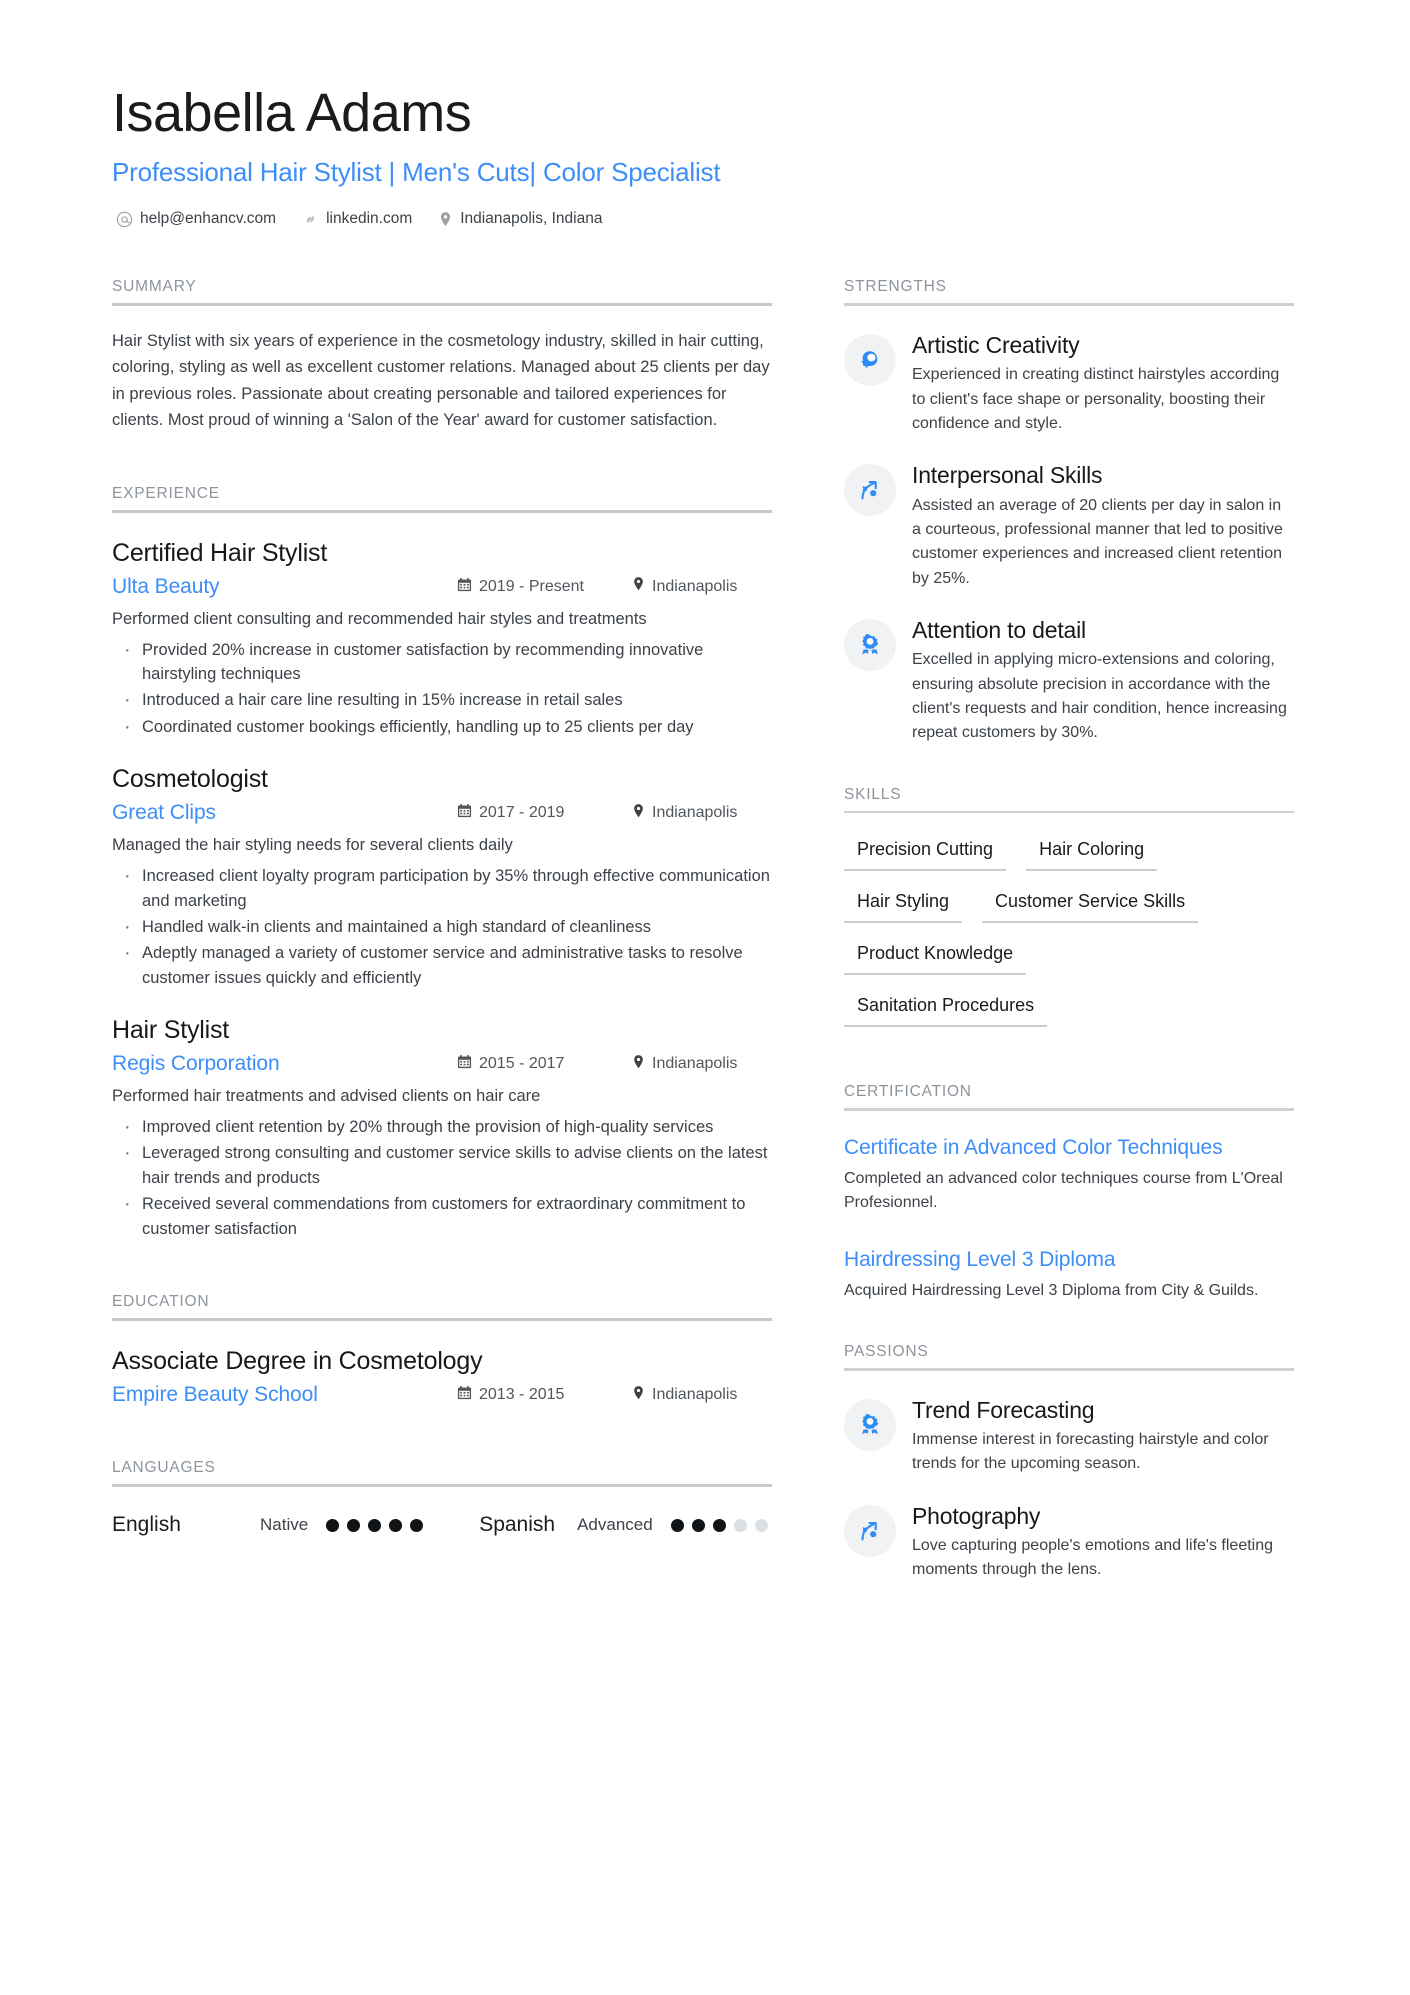 The height and width of the screenshot is (1995, 1410). I want to click on certification-title: Hairdressing Level 3 Diploma, so click(1069, 1259).